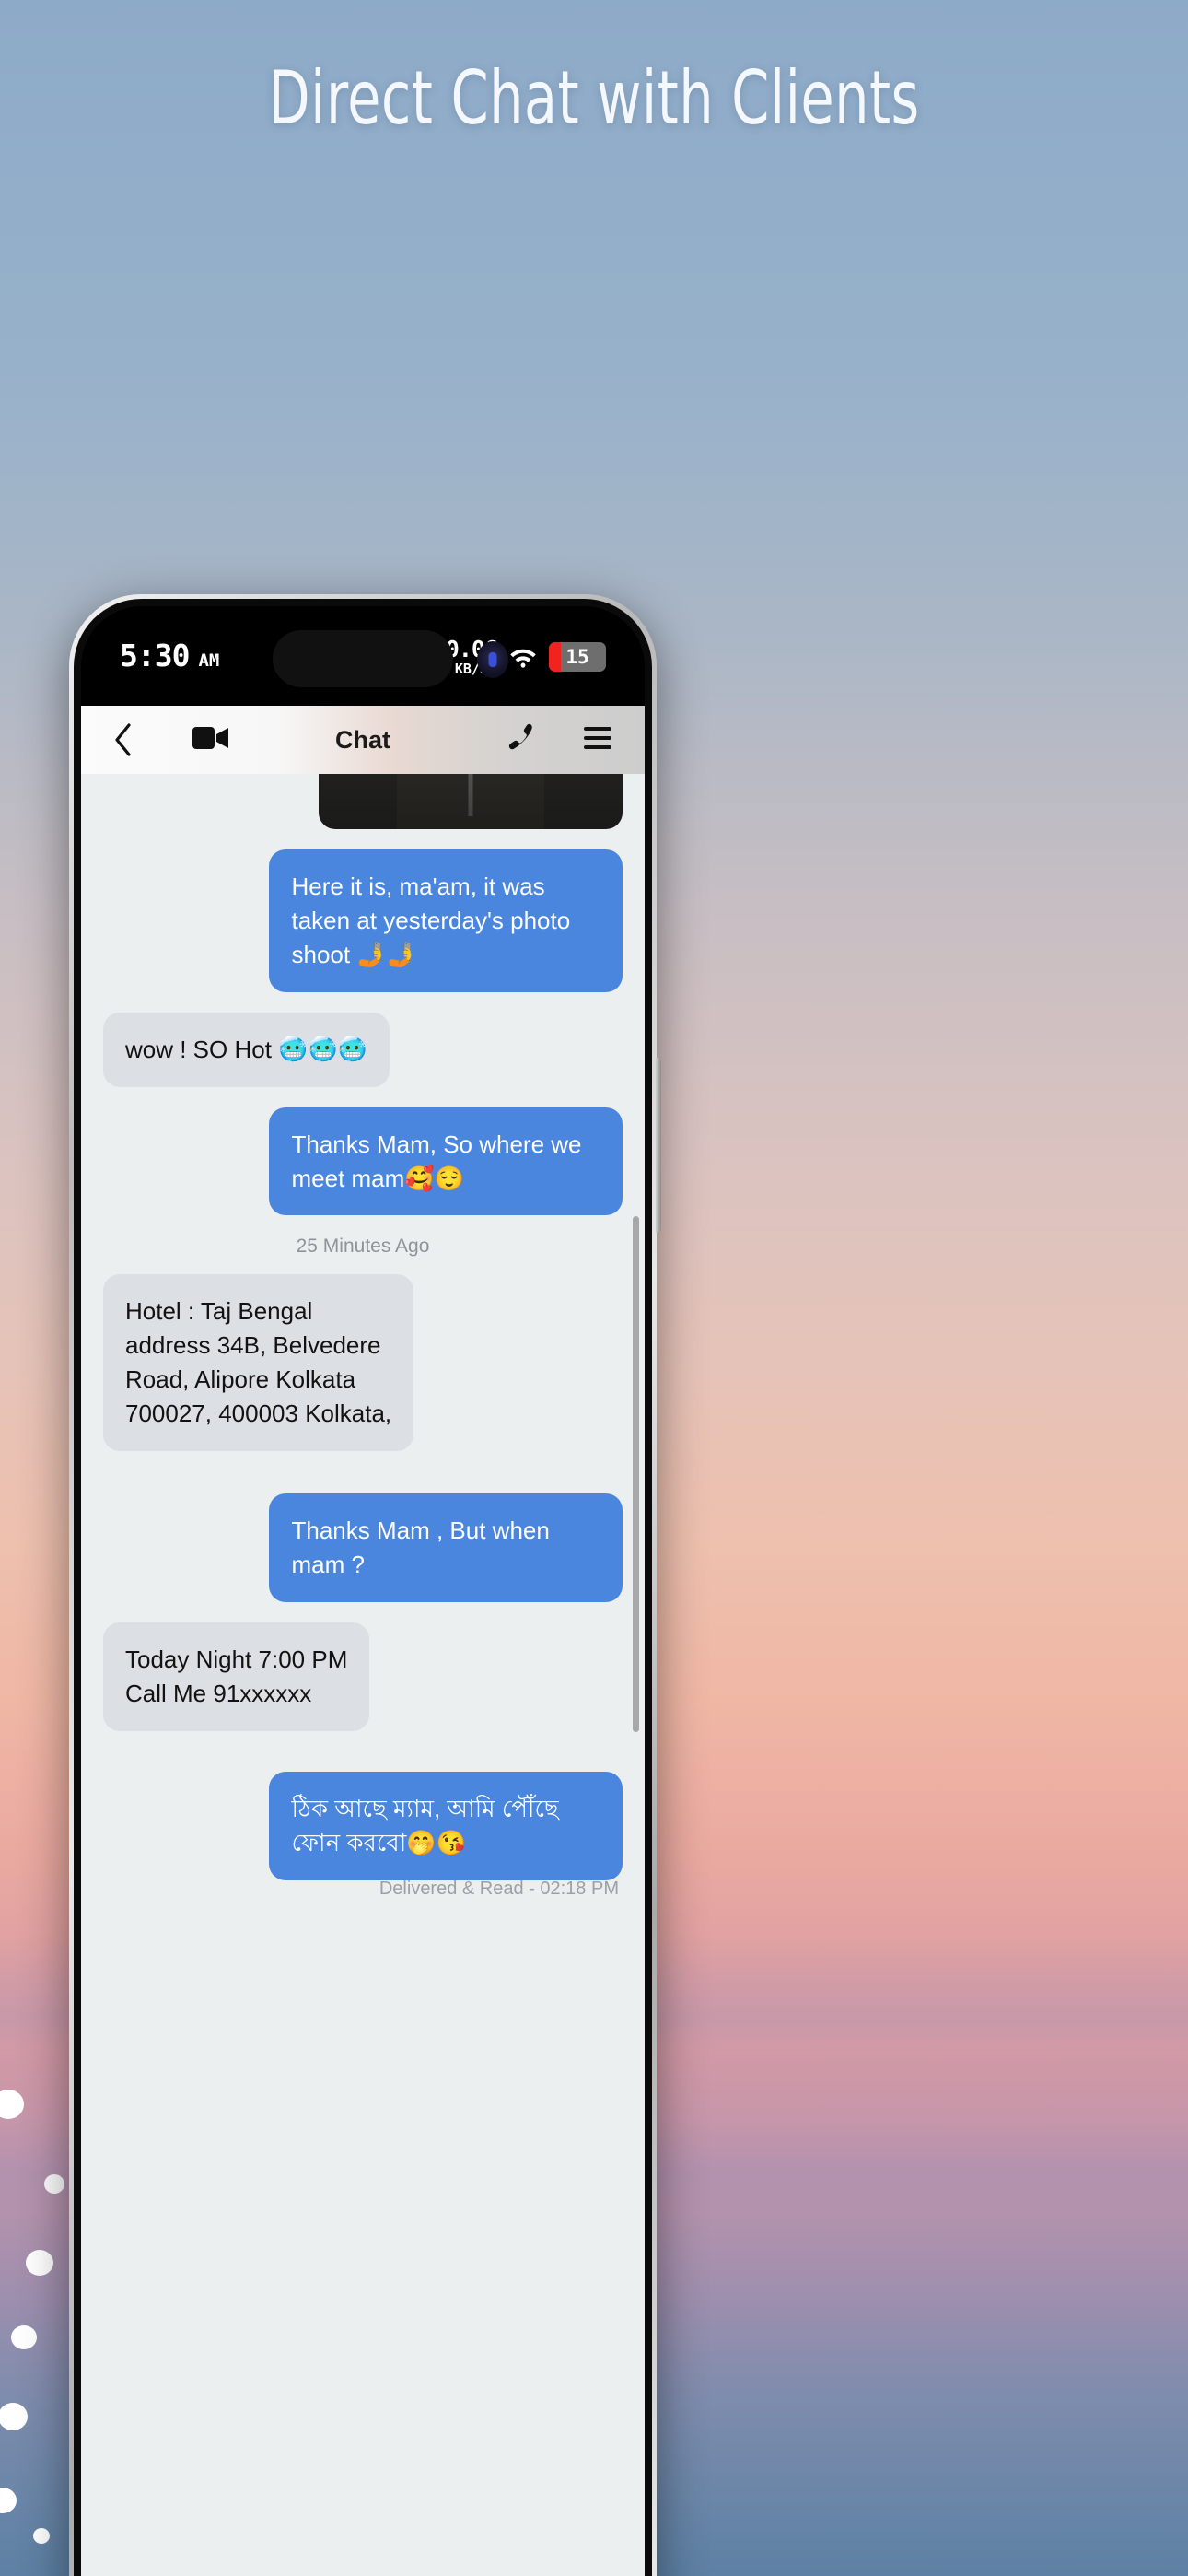  Describe the element at coordinates (658, 1145) in the screenshot. I see `power-button` at that location.